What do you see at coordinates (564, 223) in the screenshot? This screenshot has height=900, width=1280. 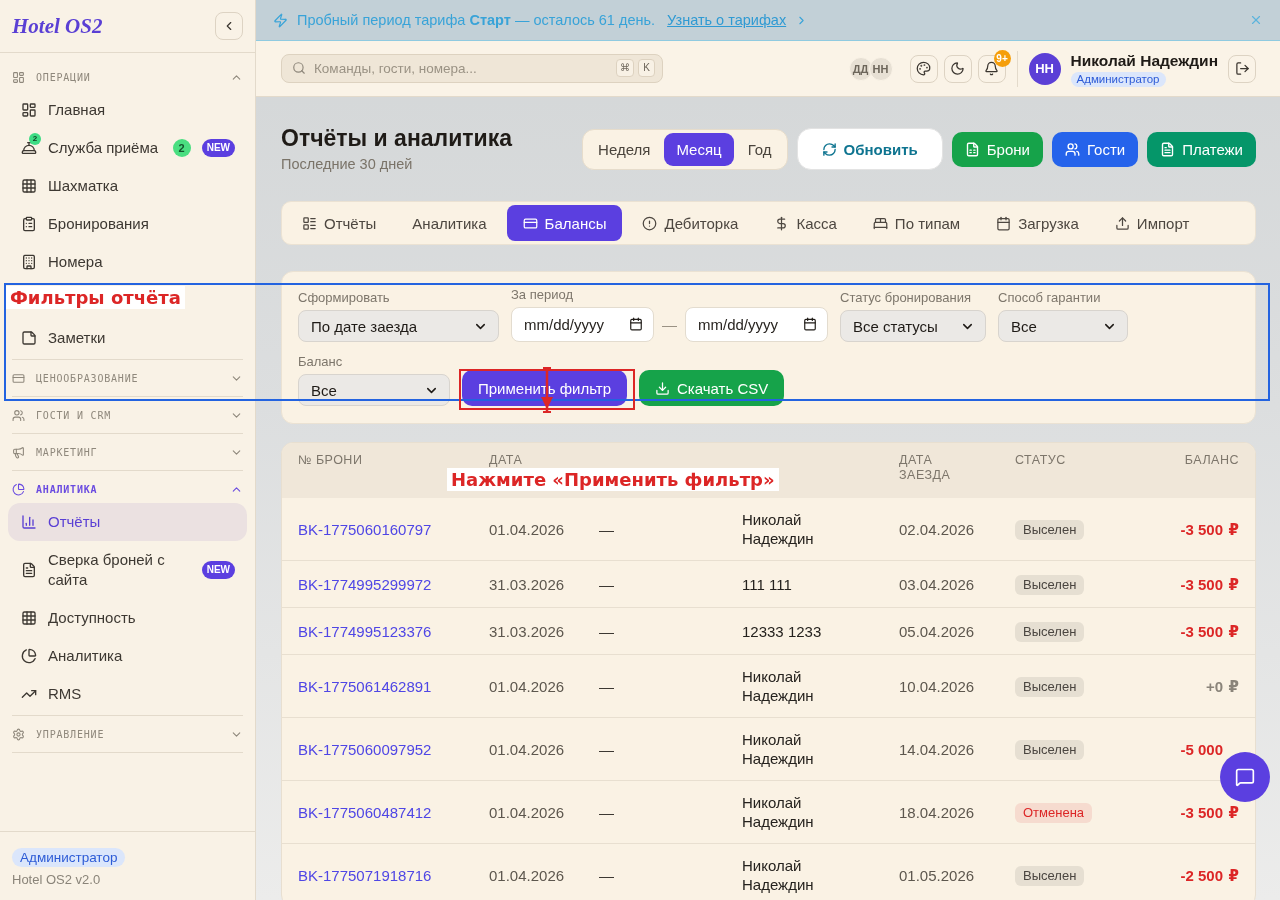 I see `tab: Балансы` at bounding box center [564, 223].